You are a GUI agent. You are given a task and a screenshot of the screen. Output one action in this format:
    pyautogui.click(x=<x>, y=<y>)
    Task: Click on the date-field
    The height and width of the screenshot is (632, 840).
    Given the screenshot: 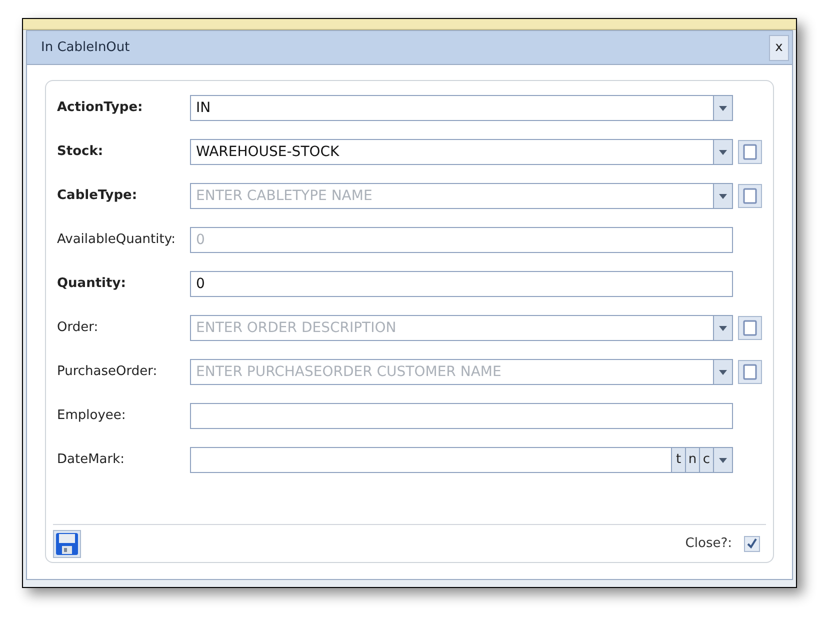 What is the action you would take?
    pyautogui.click(x=430, y=460)
    